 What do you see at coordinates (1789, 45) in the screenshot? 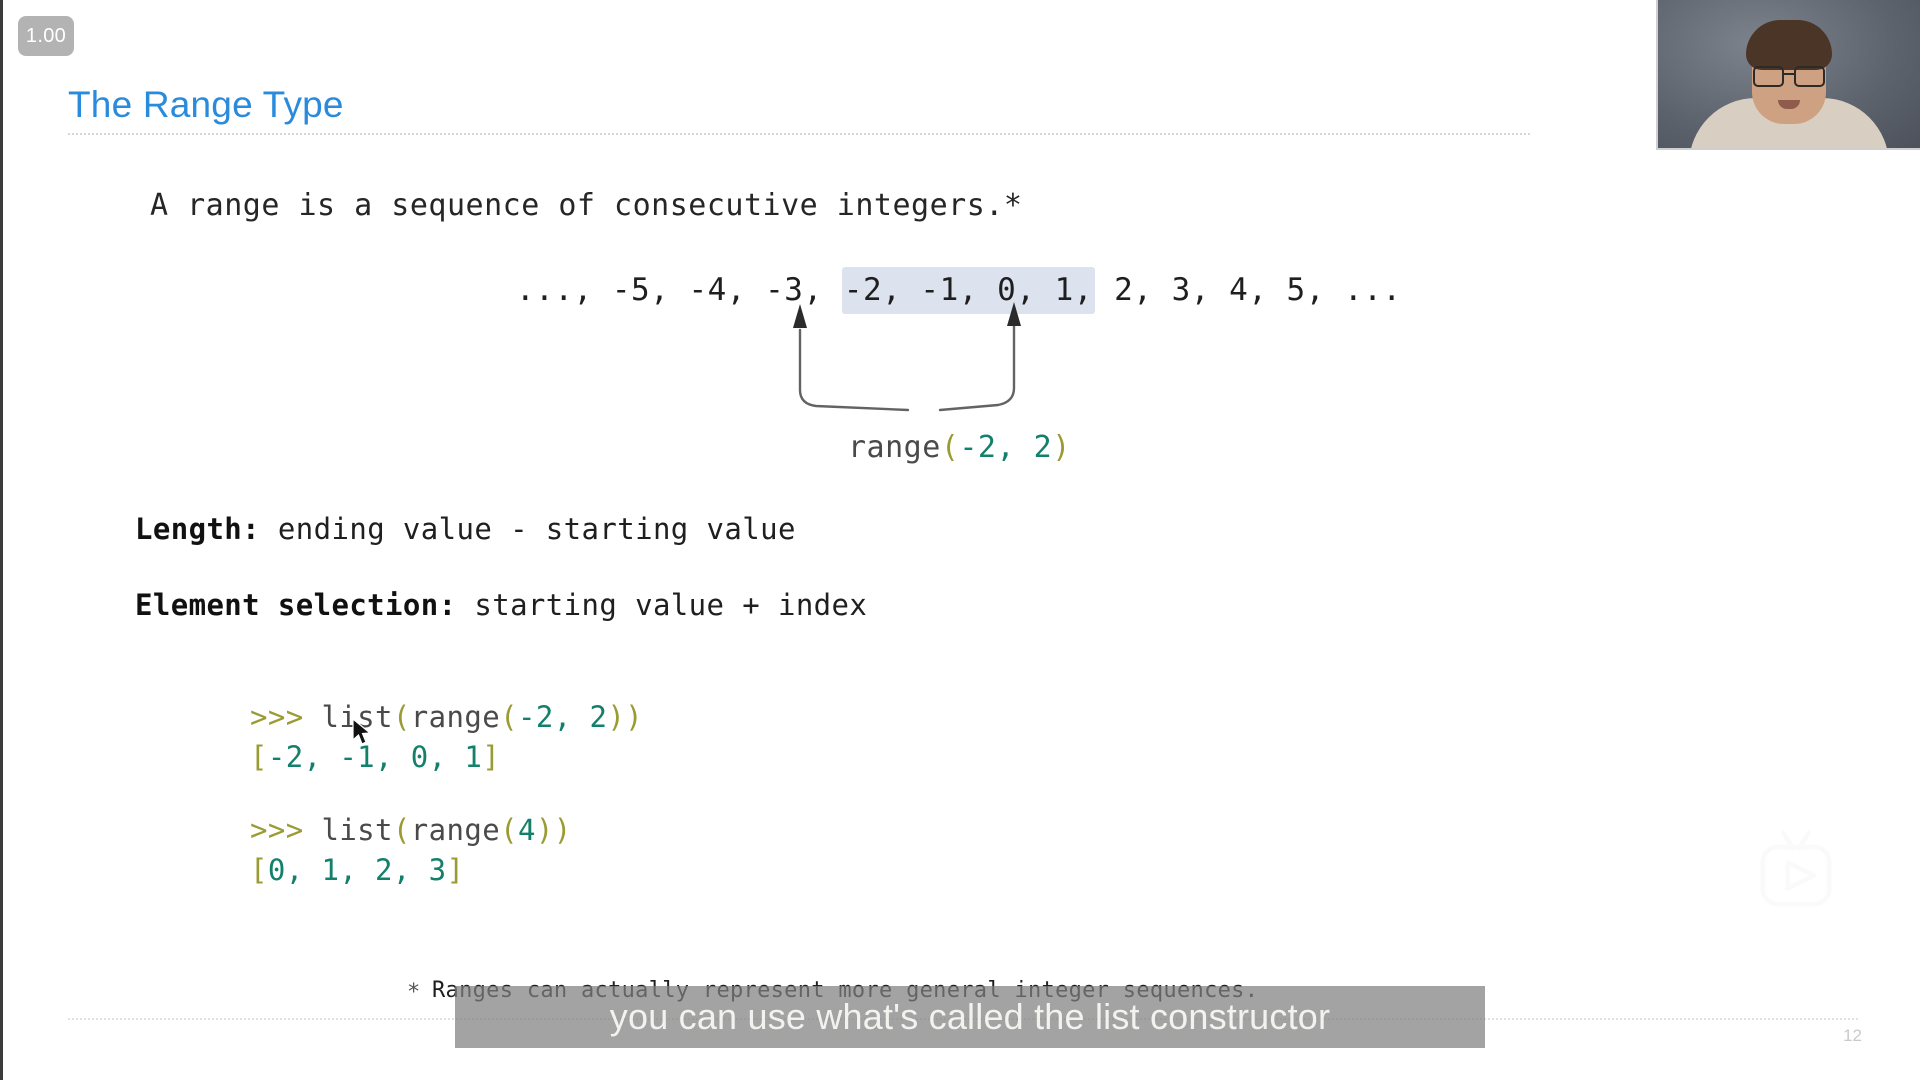
I see `speaker-hair` at bounding box center [1789, 45].